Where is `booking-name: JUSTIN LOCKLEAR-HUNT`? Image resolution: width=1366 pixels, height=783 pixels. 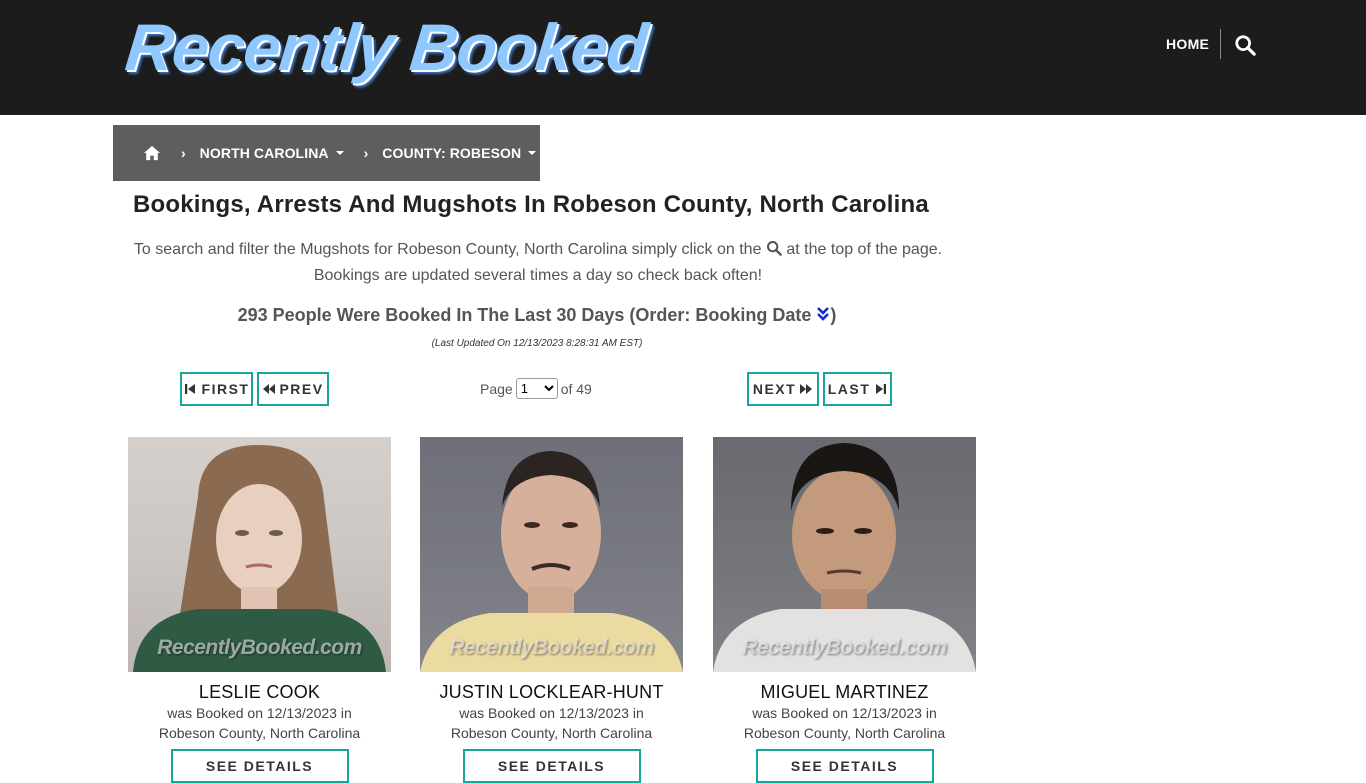
booking-name: JUSTIN LOCKLEAR-HUNT is located at coordinates (551, 692).